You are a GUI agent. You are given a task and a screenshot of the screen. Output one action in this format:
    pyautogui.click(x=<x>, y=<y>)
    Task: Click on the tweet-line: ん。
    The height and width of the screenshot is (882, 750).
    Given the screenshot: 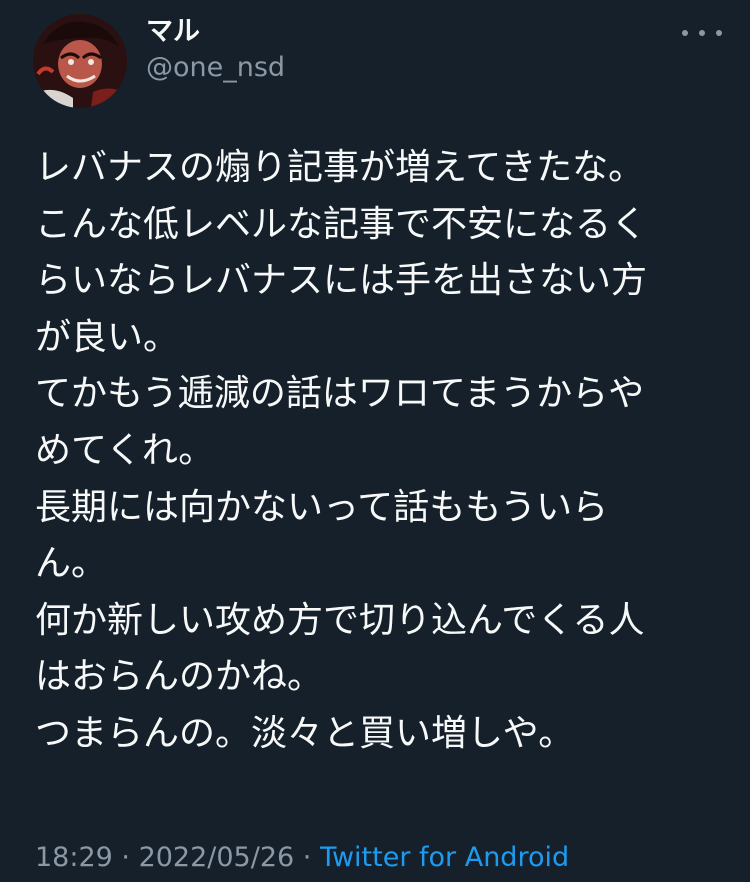 What is the action you would take?
    pyautogui.click(x=71, y=564)
    